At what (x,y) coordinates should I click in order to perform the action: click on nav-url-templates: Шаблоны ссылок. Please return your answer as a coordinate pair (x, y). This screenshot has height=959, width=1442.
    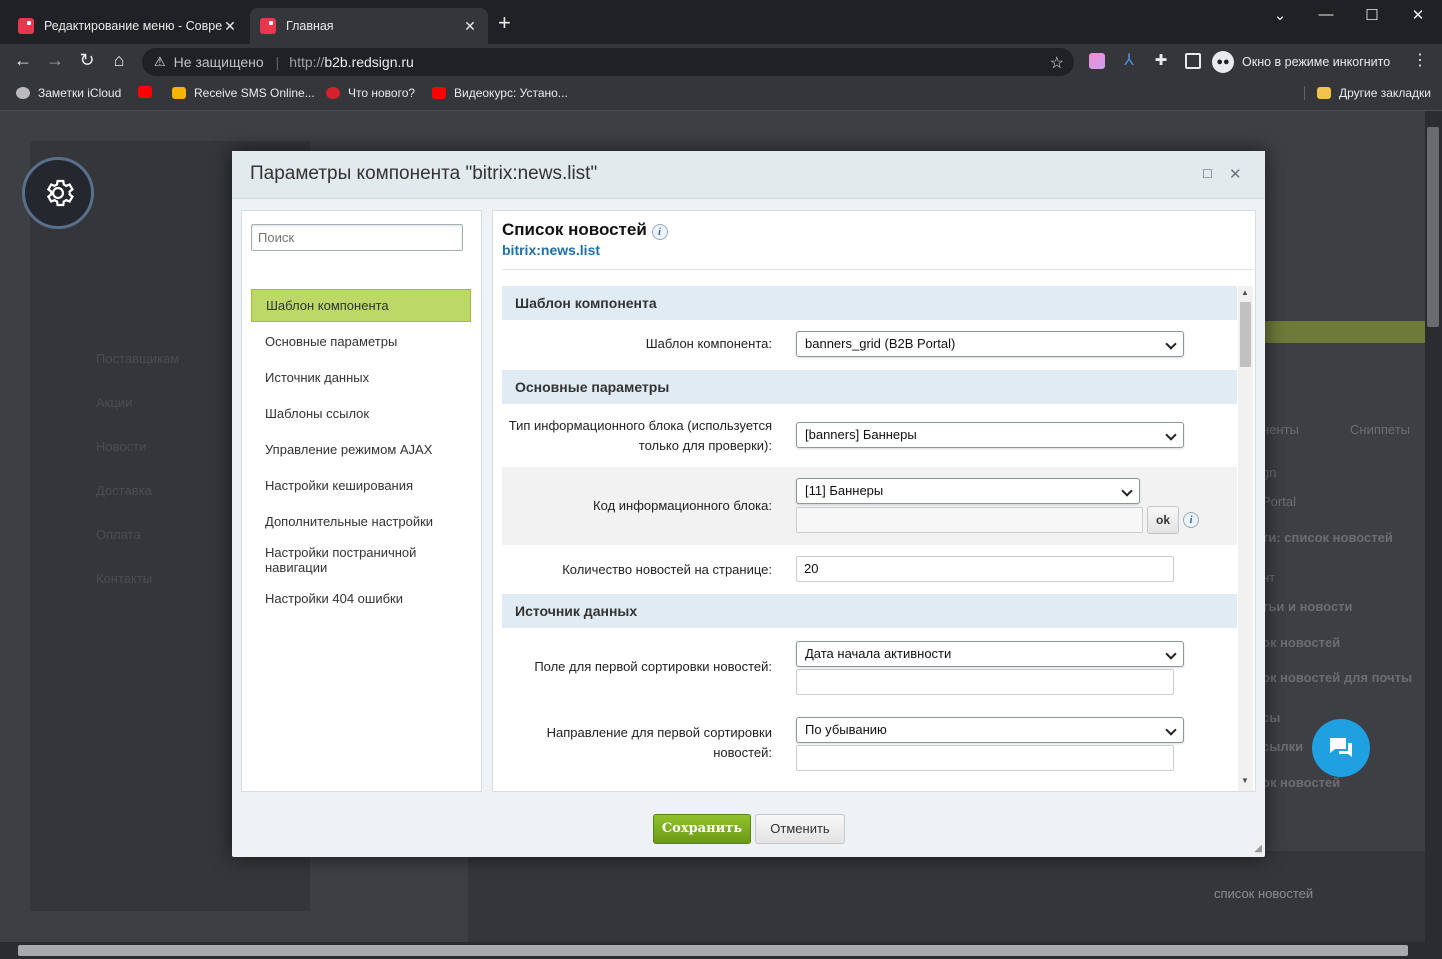
    Looking at the image, I should click on (361, 413).